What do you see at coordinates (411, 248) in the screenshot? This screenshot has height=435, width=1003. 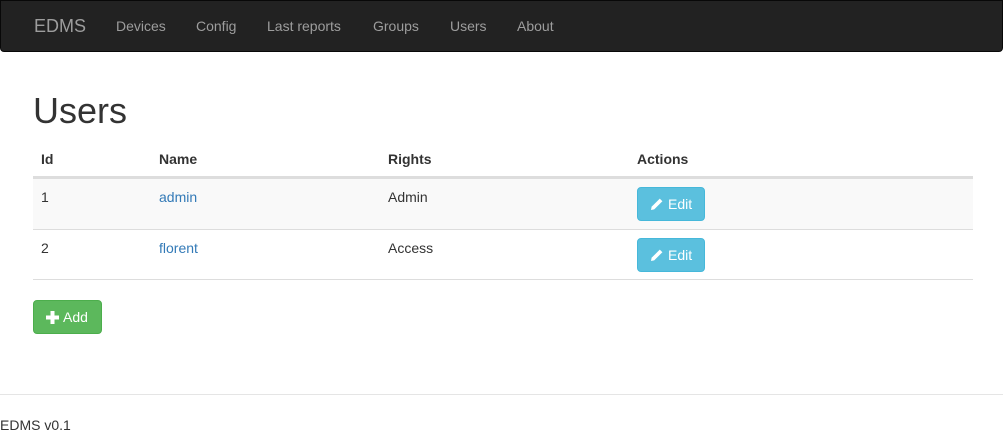 I see `cell-rights: Access` at bounding box center [411, 248].